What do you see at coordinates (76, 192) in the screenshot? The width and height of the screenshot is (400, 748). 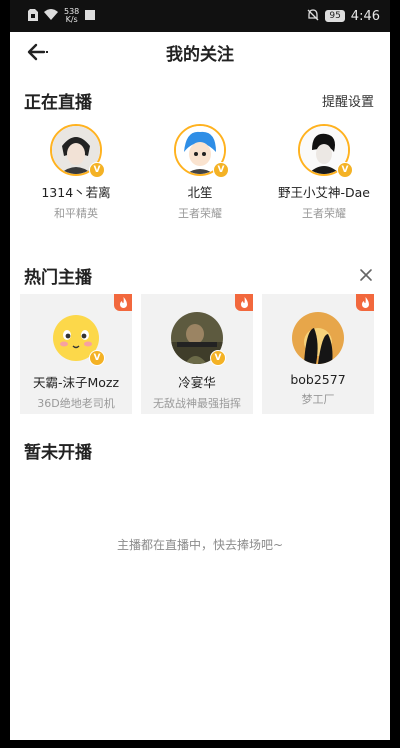 I see `streamer-name: 1314丶若离` at bounding box center [76, 192].